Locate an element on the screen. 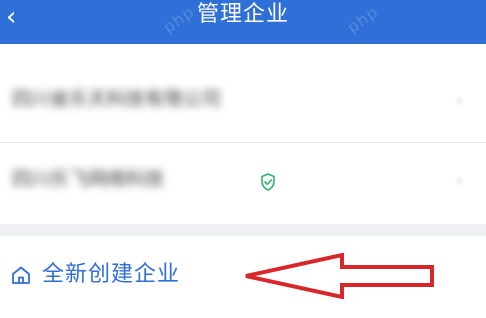  enterprise-name: 四川乐飞网络科技 is located at coordinates (88, 179).